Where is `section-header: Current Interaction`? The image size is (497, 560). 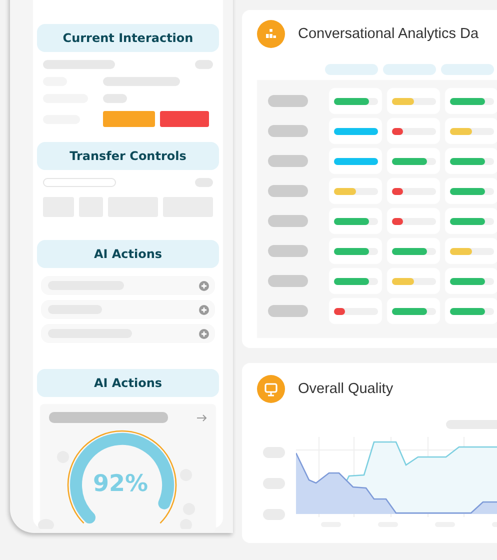
section-header: Current Interaction is located at coordinates (128, 38).